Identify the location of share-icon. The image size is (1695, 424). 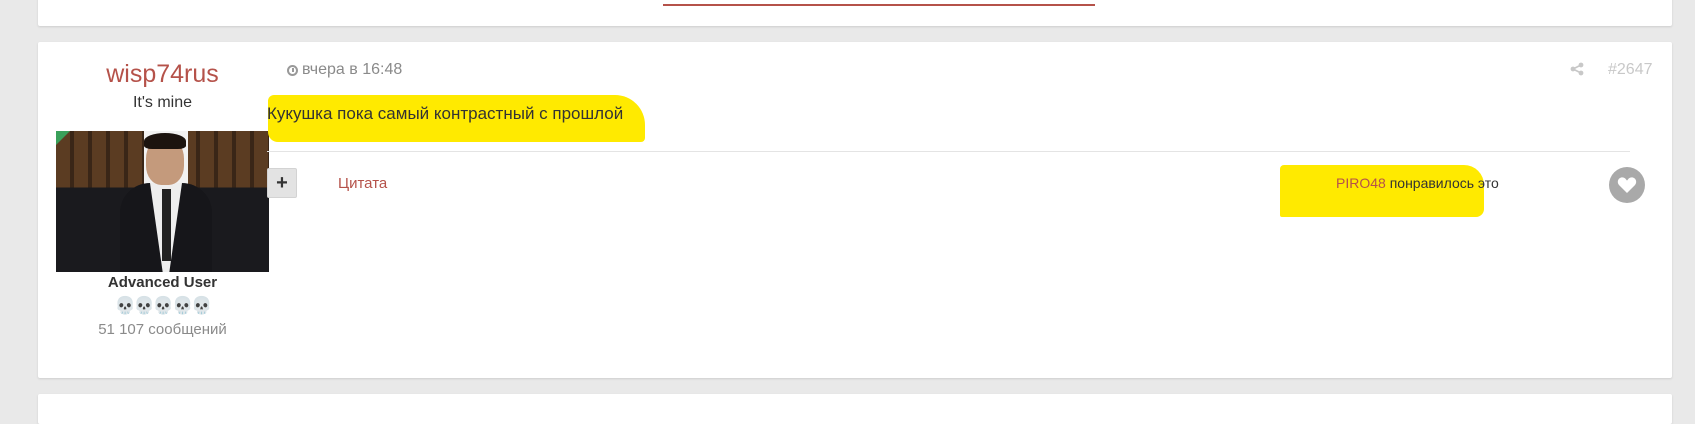
(1577, 71).